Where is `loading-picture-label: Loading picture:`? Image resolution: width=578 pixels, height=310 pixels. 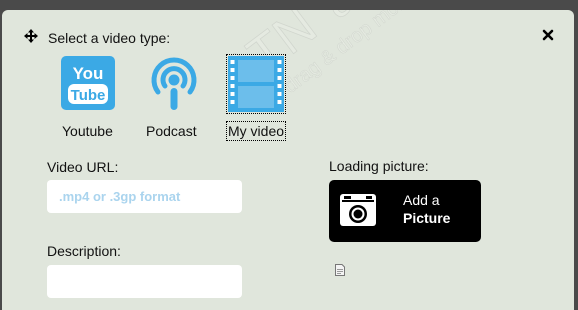 loading-picture-label: Loading picture: is located at coordinates (379, 166).